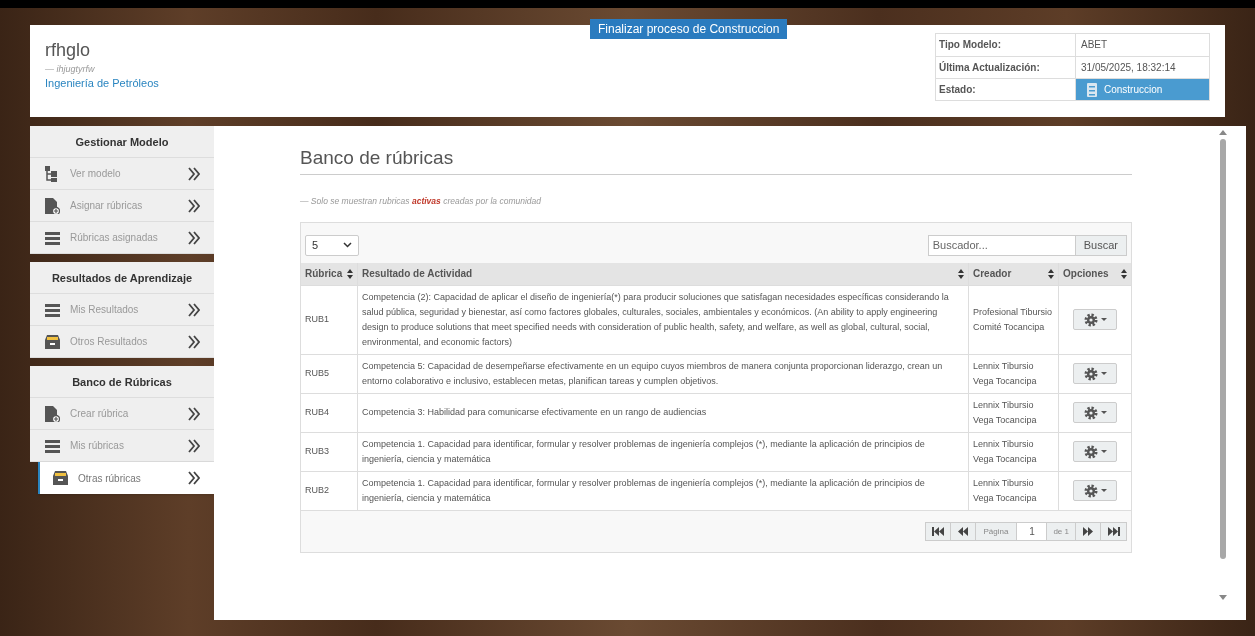  I want to click on info-label: Tipo Modelo:, so click(1006, 45).